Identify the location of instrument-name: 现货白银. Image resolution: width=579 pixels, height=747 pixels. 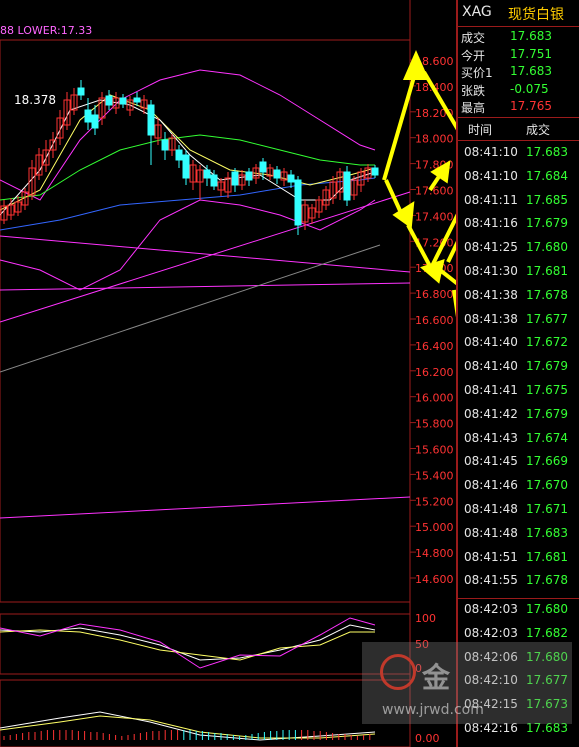
(536, 15).